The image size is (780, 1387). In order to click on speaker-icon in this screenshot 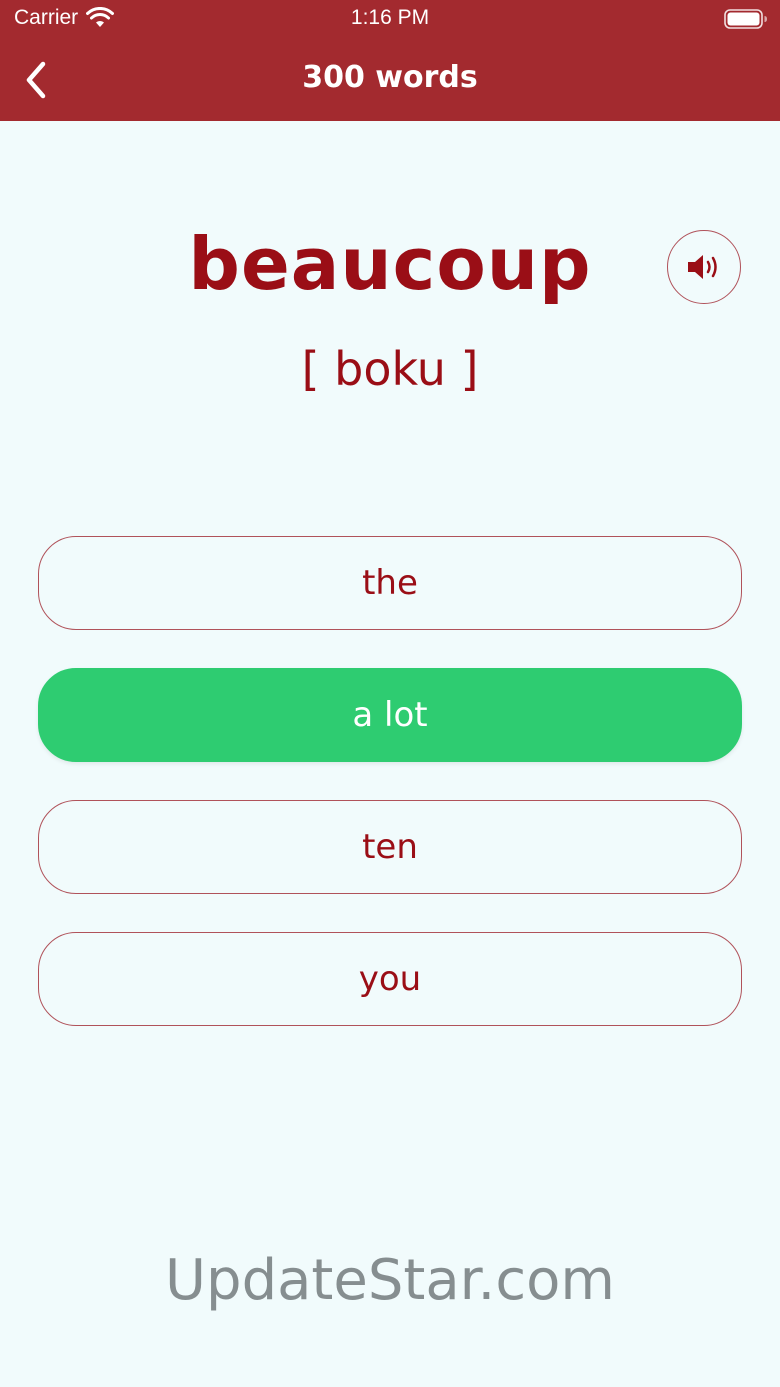, I will do `click(702, 267)`.